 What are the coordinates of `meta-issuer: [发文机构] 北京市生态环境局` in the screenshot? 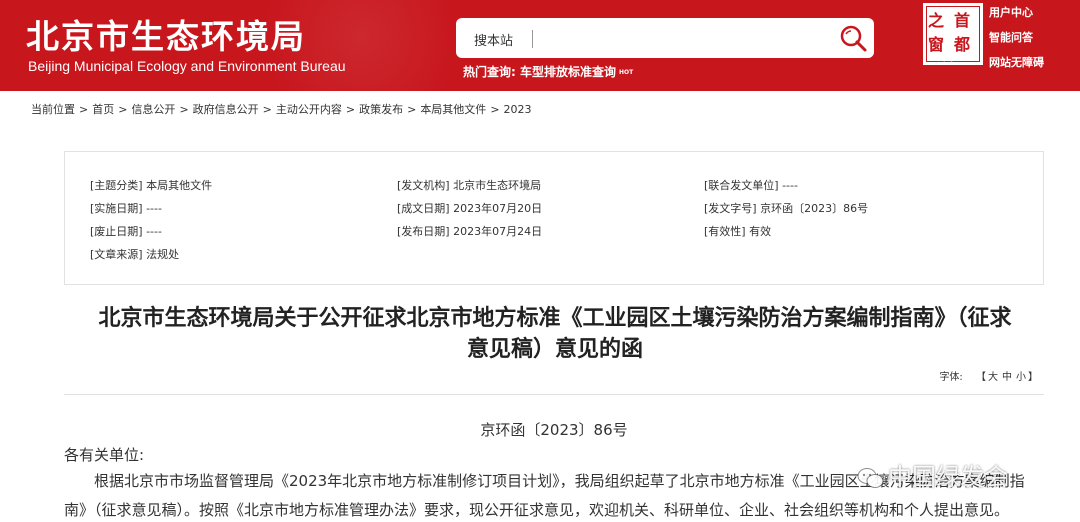 It's located at (469, 185).